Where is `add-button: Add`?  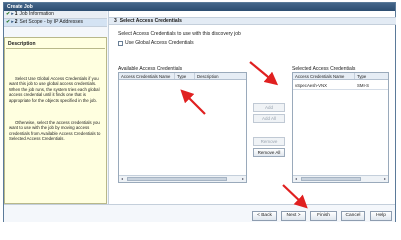 add-button: Add is located at coordinates (269, 107).